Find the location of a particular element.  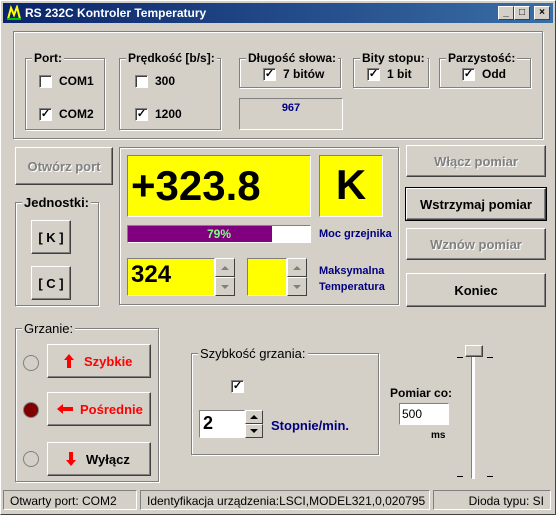

aux-down-button is located at coordinates (297, 286).